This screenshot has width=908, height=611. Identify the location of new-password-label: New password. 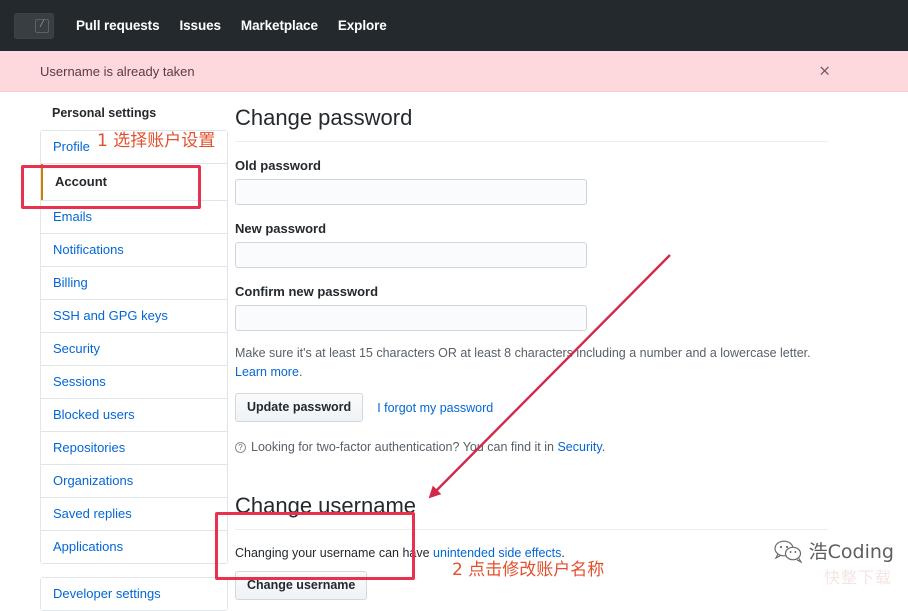
(281, 228).